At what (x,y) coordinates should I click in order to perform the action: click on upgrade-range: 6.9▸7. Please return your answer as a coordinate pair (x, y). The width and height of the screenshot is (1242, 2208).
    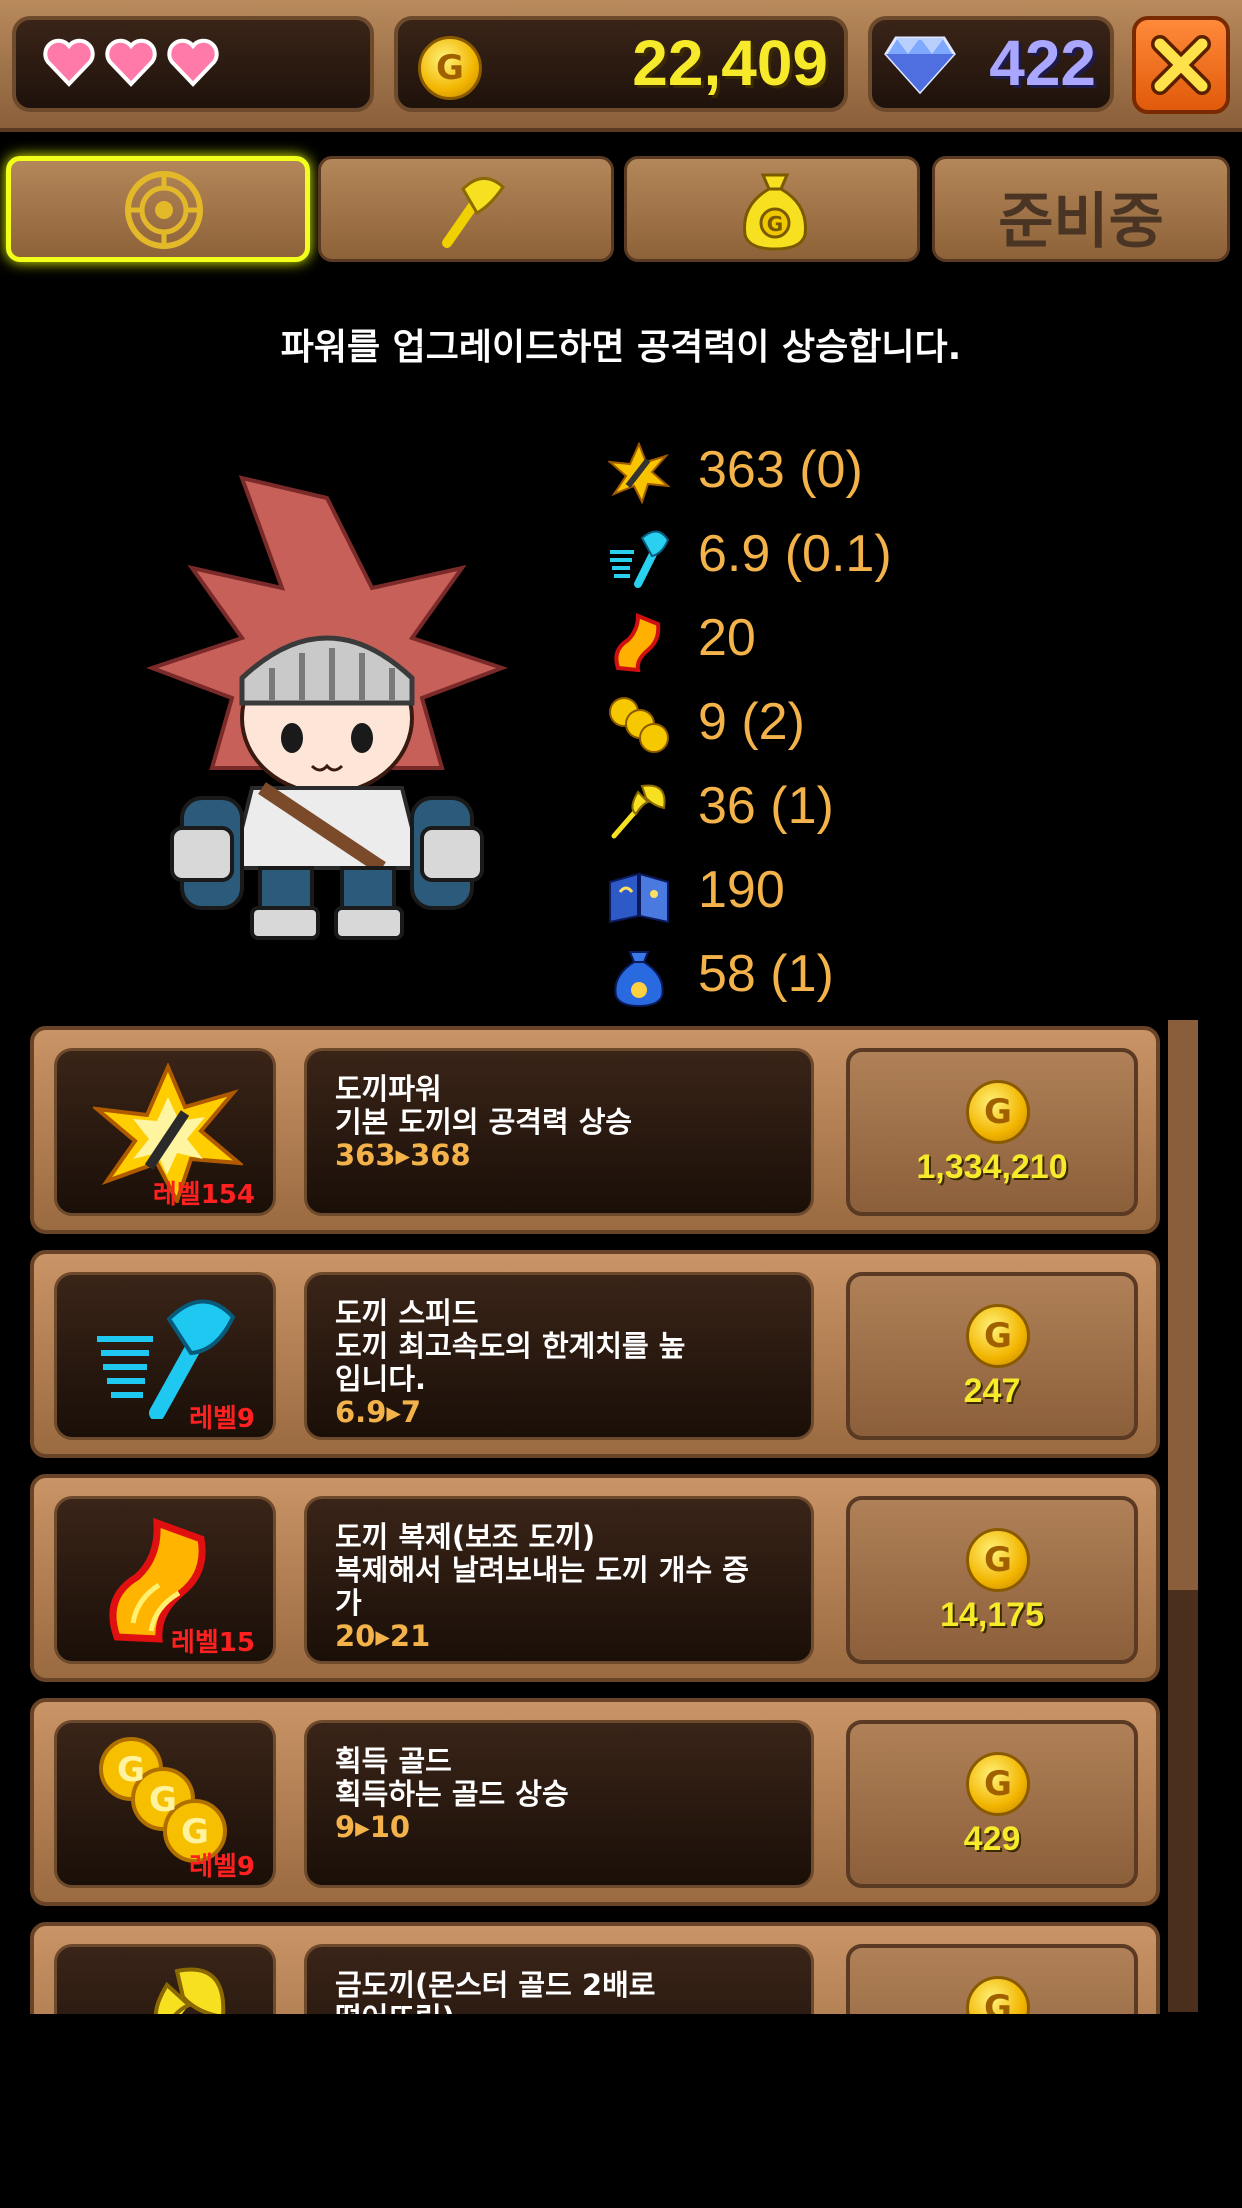
    Looking at the image, I should click on (378, 1412).